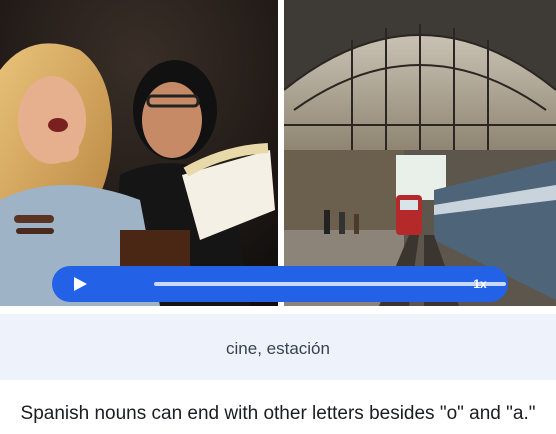 The width and height of the screenshot is (556, 434). I want to click on play-button, so click(80, 284).